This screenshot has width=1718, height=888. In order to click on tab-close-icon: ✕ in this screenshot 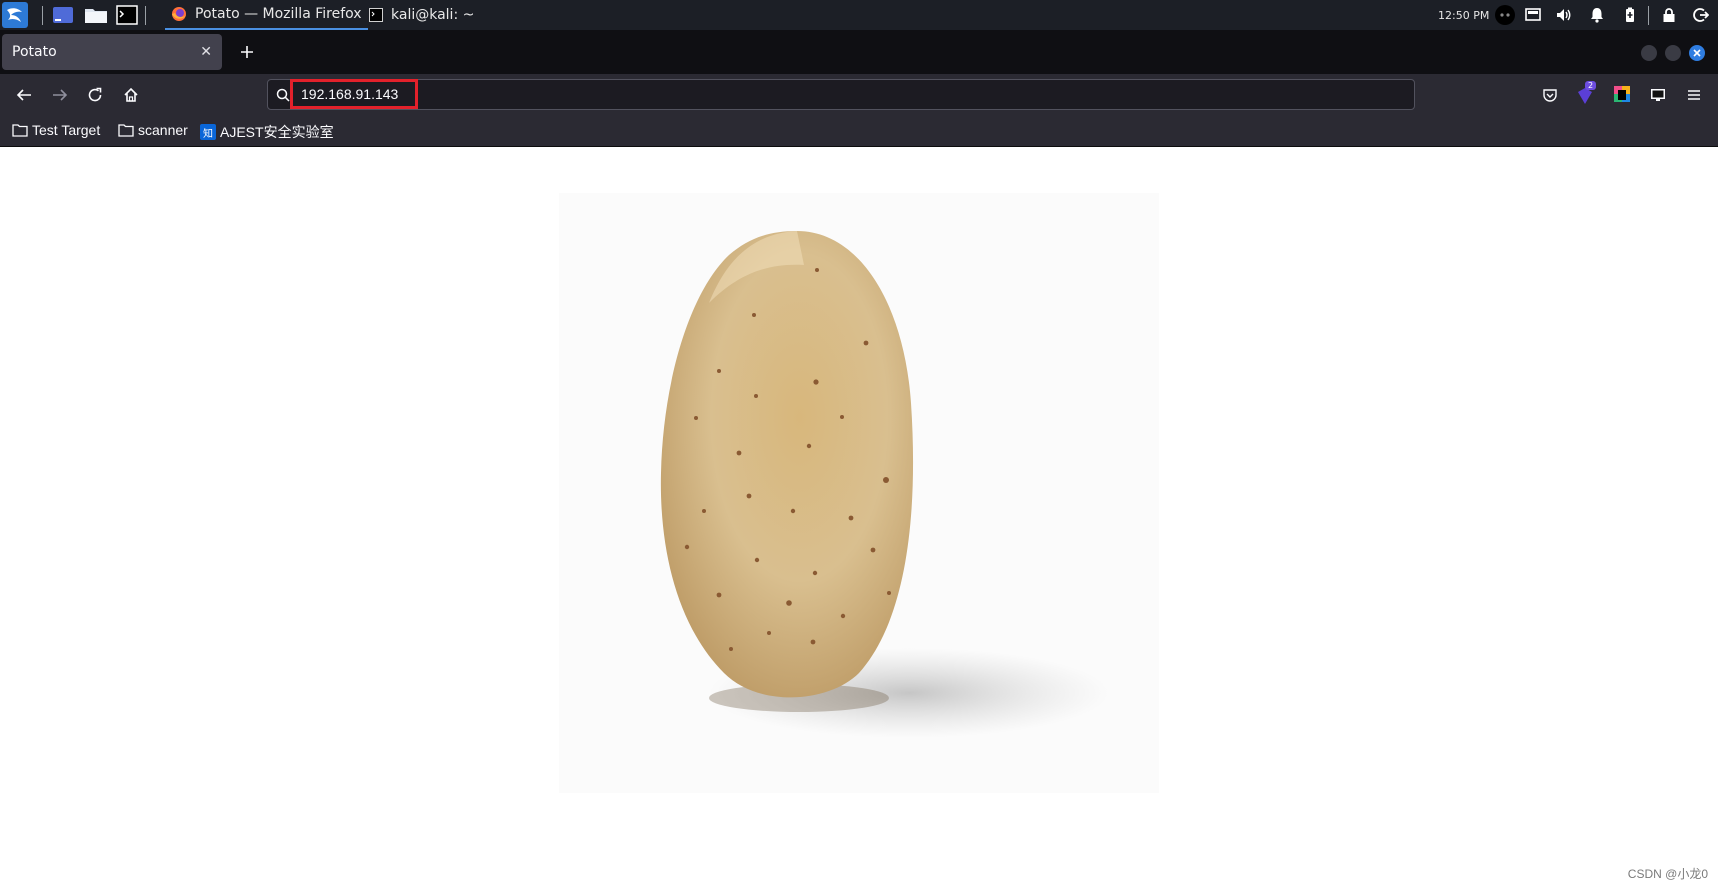, I will do `click(206, 52)`.